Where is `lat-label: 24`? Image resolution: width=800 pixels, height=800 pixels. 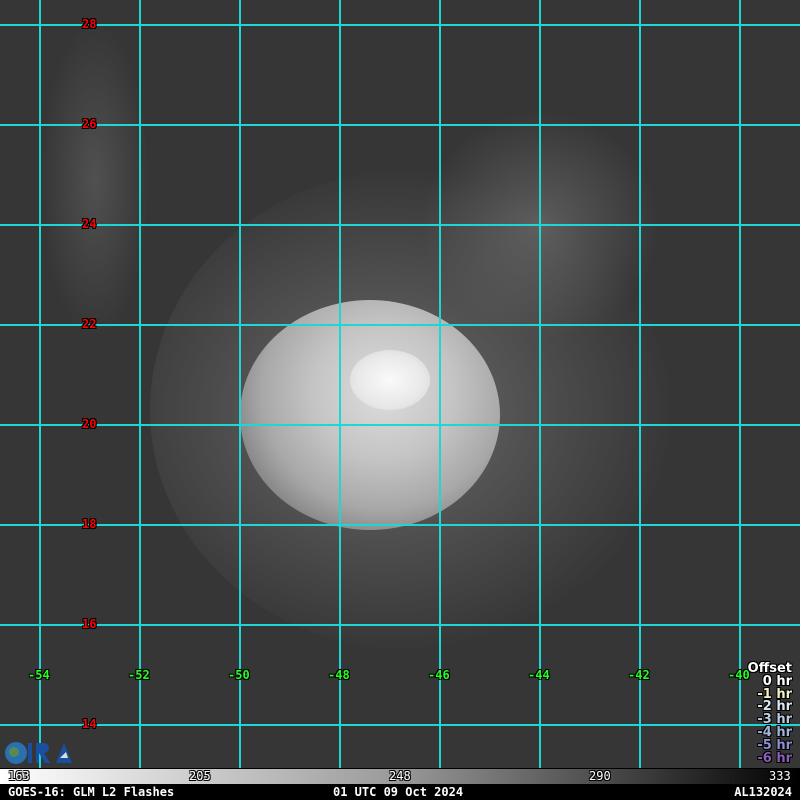 lat-label: 24 is located at coordinates (89, 224).